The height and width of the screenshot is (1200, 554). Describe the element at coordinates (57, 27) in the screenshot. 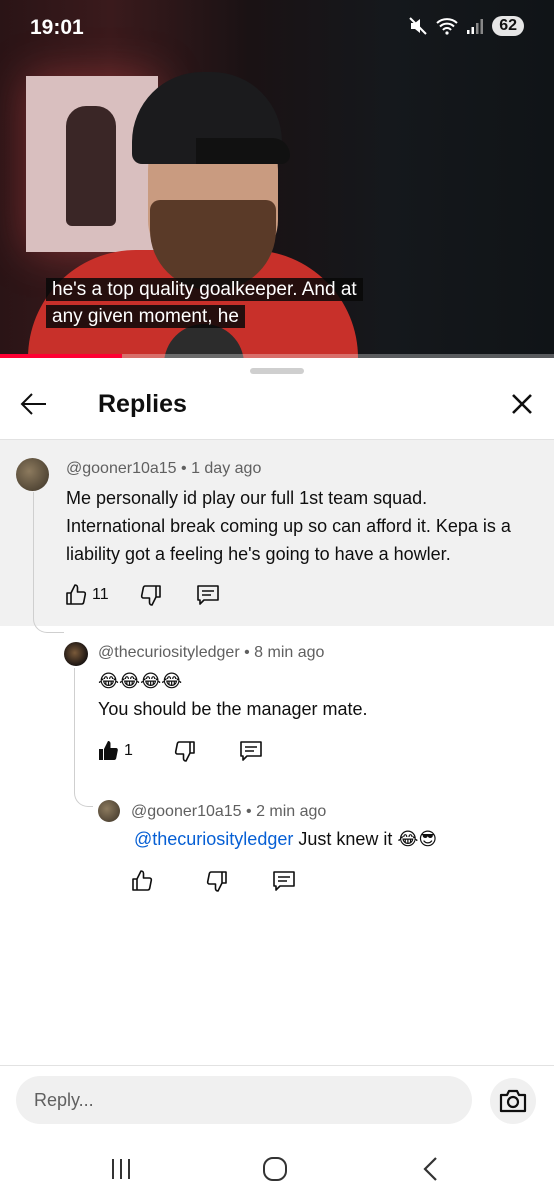

I see `status-time: 19:01` at that location.